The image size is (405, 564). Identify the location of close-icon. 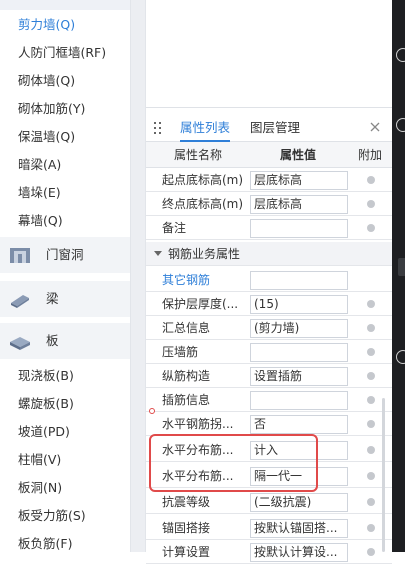
(375, 127).